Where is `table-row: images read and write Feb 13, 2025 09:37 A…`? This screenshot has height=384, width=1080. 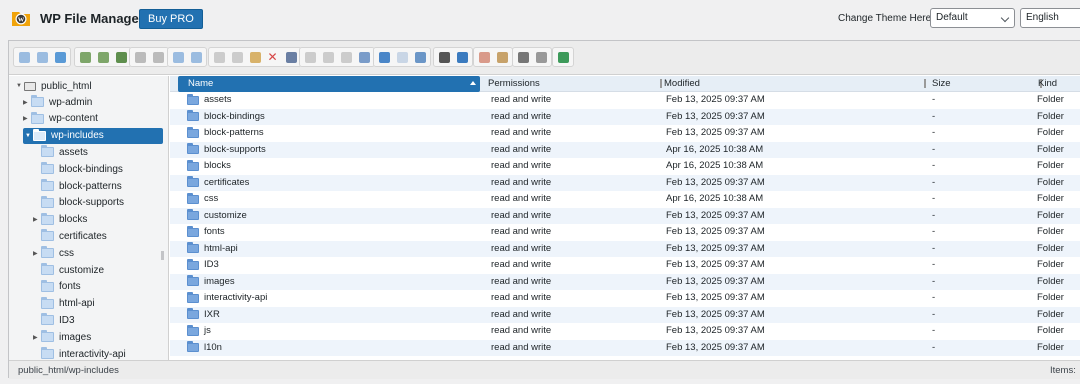
table-row: images read and write Feb 13, 2025 09:37 A… is located at coordinates (625, 281).